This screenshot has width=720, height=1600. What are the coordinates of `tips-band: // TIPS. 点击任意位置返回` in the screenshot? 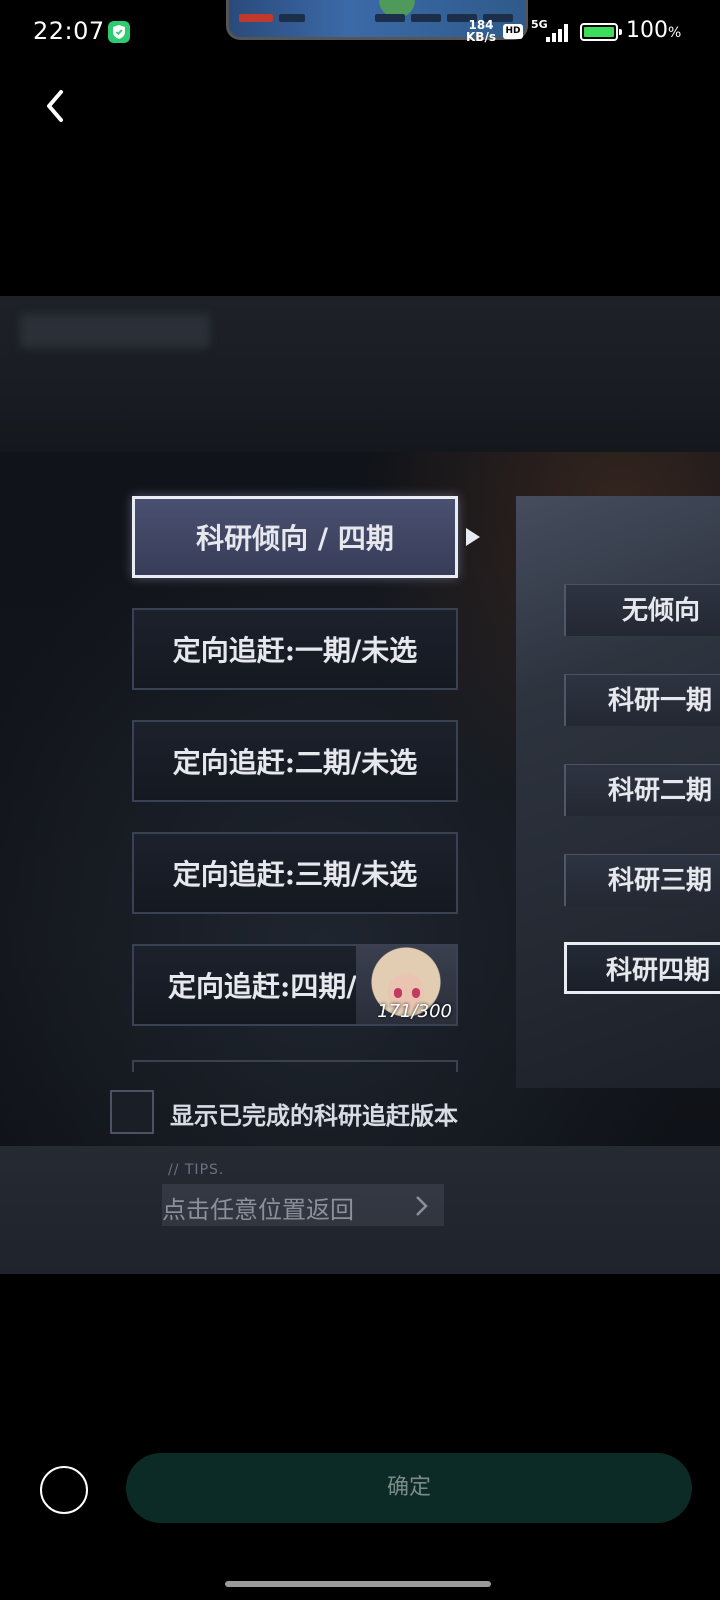 It's located at (360, 1210).